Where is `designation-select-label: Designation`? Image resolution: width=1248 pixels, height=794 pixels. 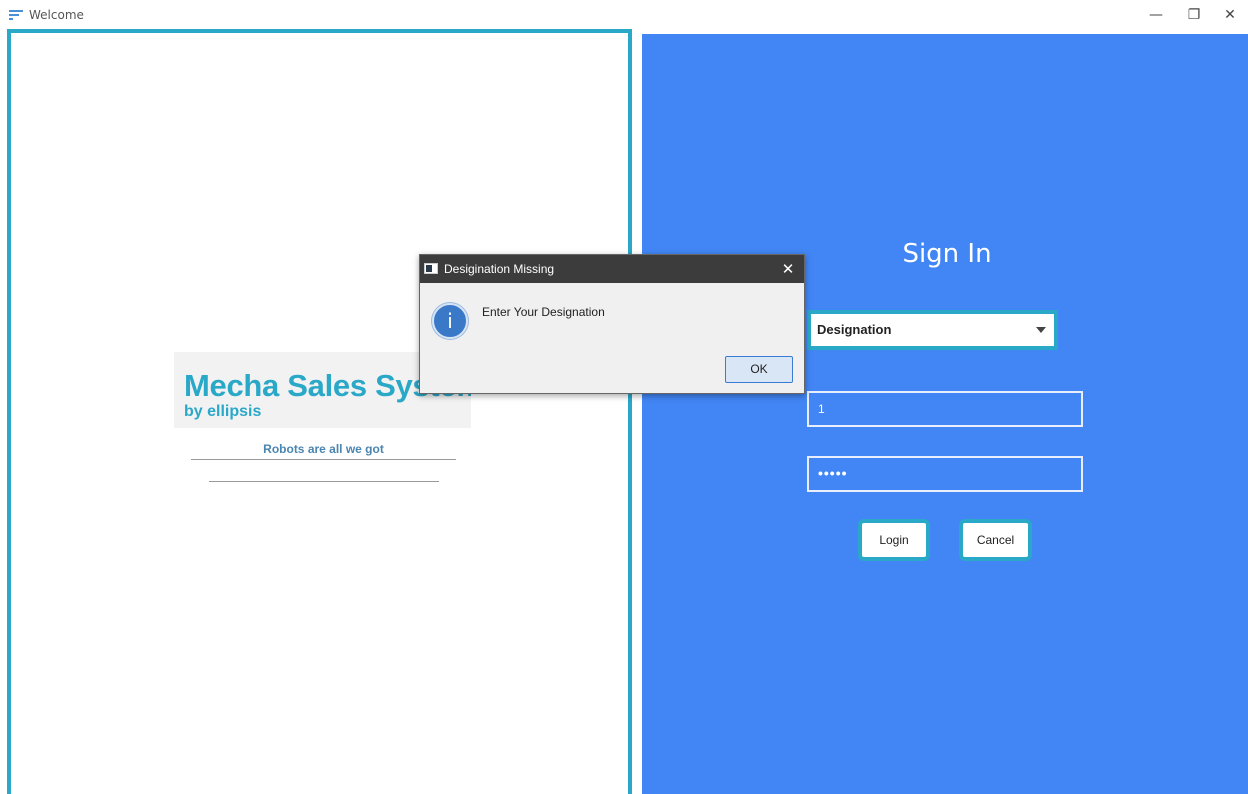 designation-select-label: Designation is located at coordinates (854, 329).